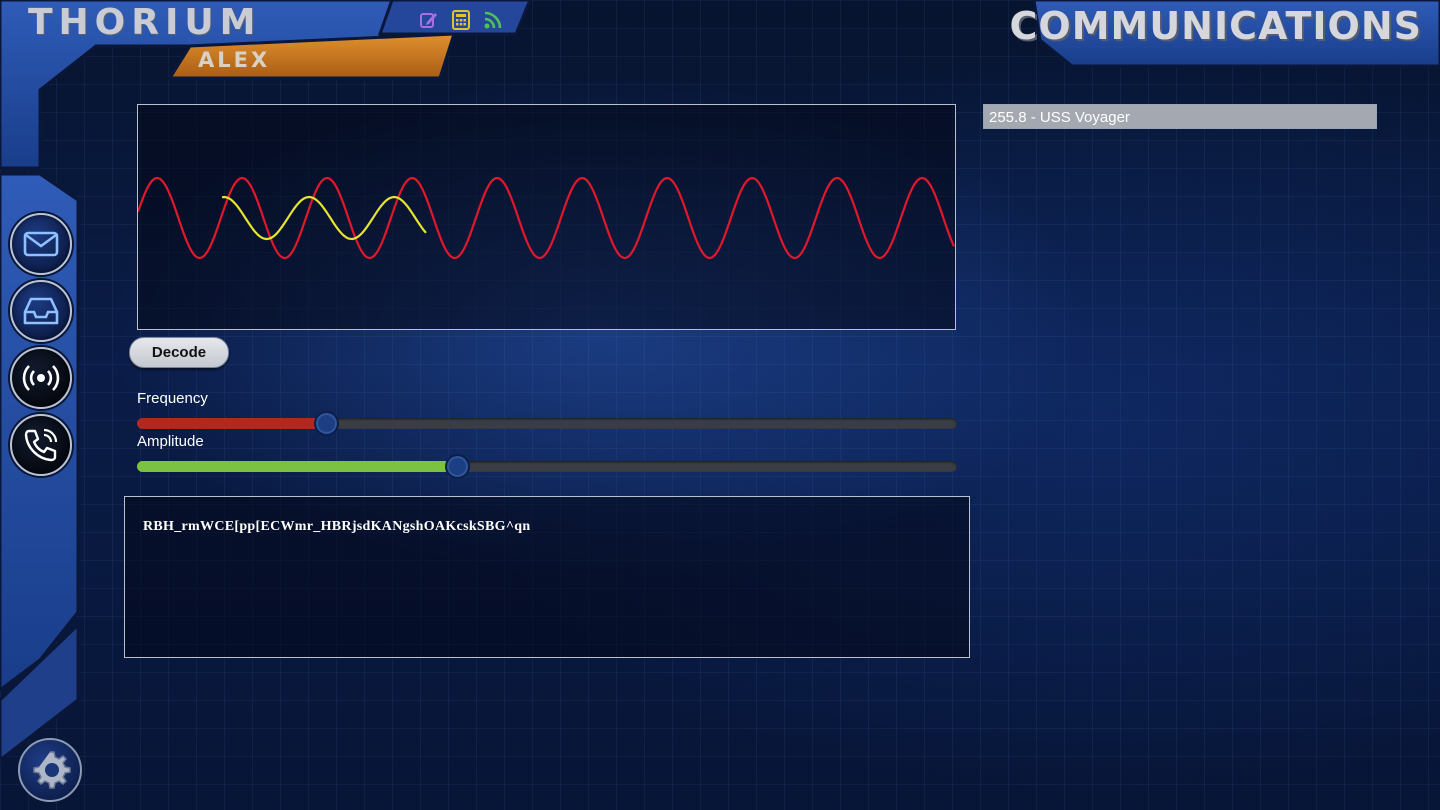 The image size is (1440, 810). Describe the element at coordinates (145, 22) in the screenshot. I see `app-brand: THORIUM` at that location.